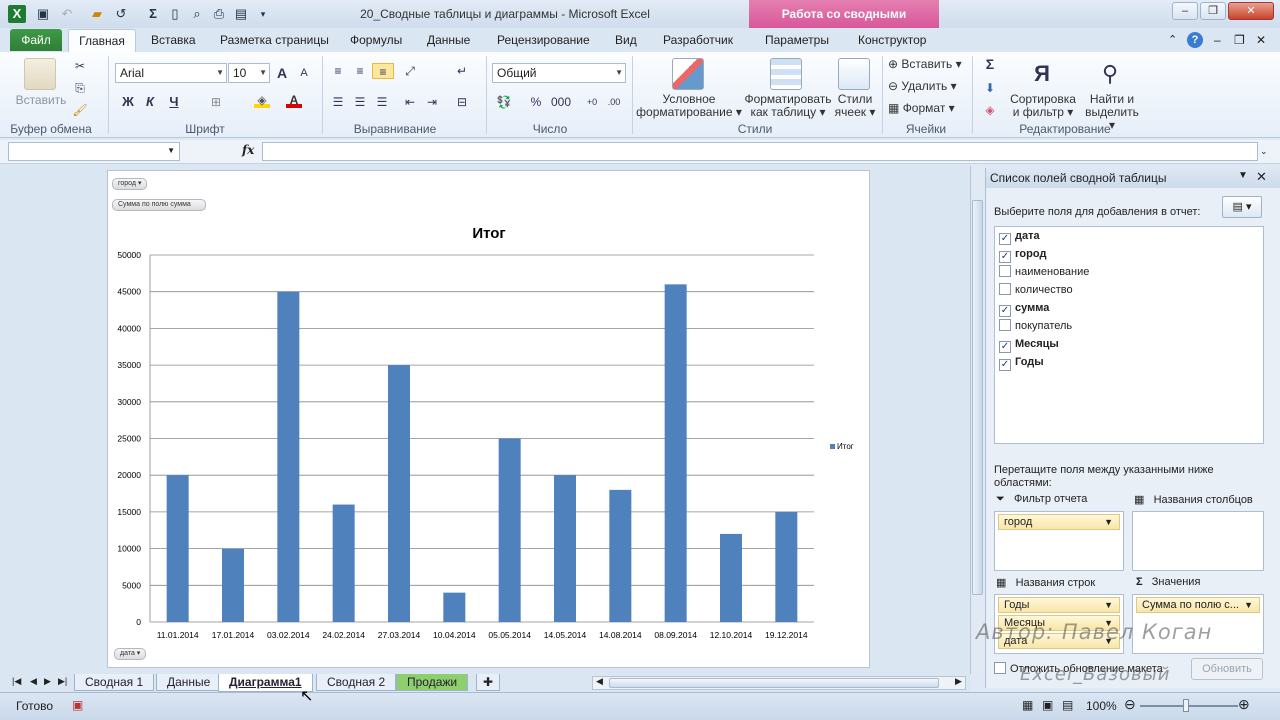  I want to click on column-labels-area, so click(1198, 541).